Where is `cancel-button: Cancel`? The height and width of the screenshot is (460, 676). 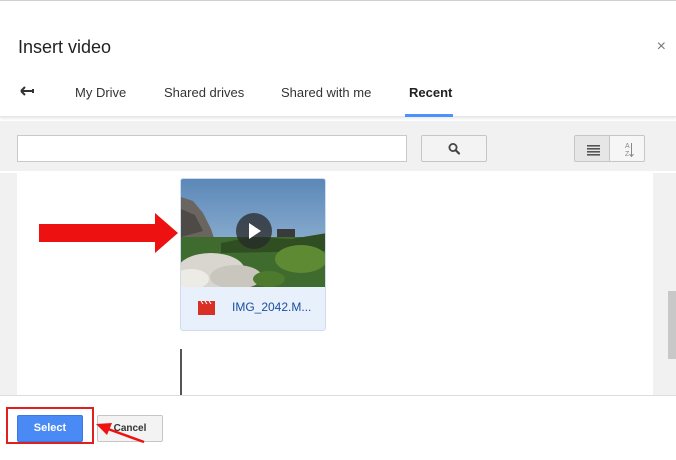 cancel-button: Cancel is located at coordinates (130, 428).